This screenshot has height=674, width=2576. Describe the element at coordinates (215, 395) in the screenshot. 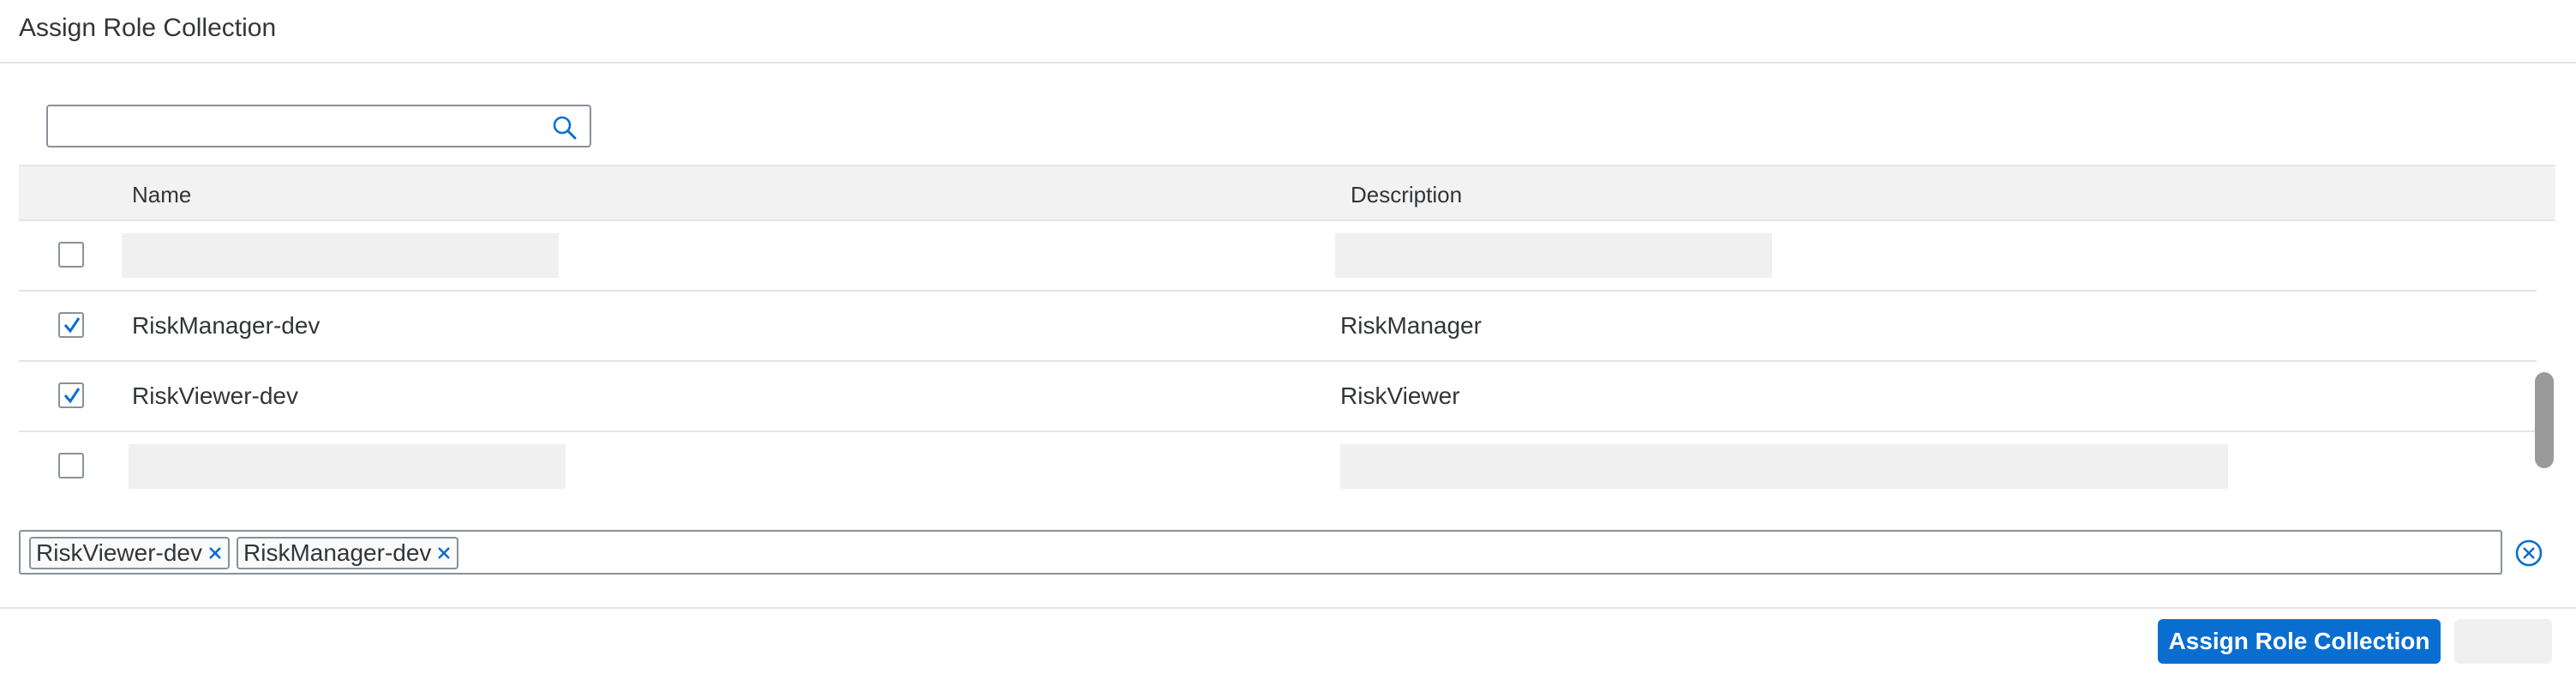

I see `row-name: RiskViewer-dev` at that location.